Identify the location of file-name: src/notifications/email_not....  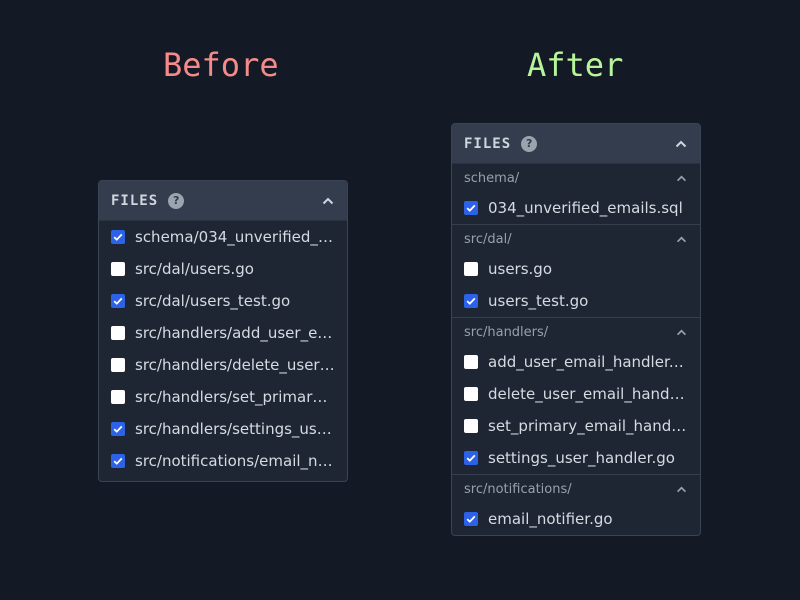
(235, 461).